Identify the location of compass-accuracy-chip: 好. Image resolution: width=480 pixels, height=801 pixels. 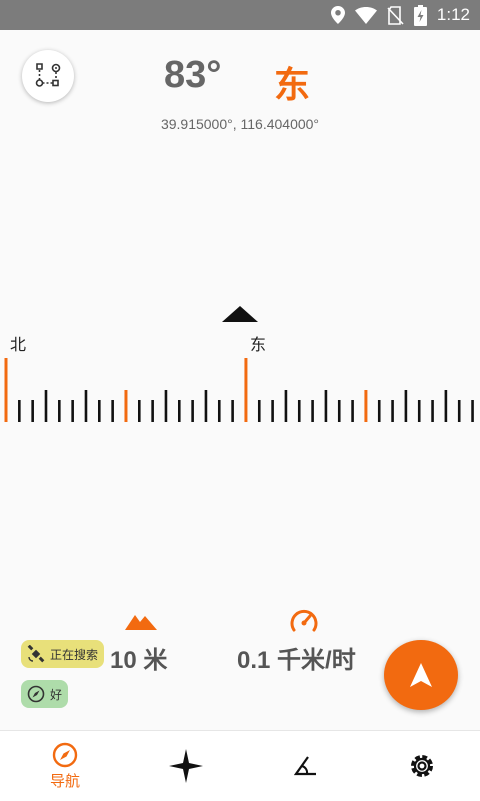
(45, 694).